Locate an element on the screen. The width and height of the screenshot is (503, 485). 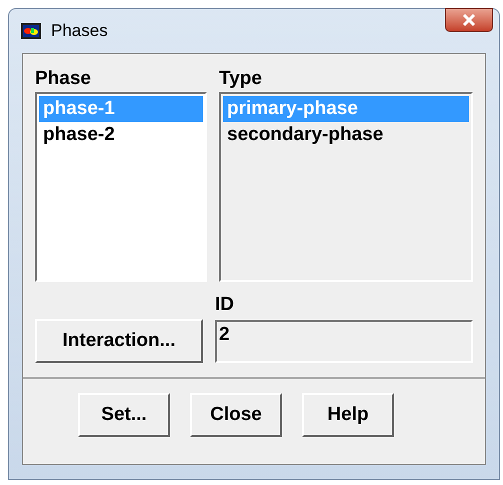
dialog-button: Close is located at coordinates (236, 415).